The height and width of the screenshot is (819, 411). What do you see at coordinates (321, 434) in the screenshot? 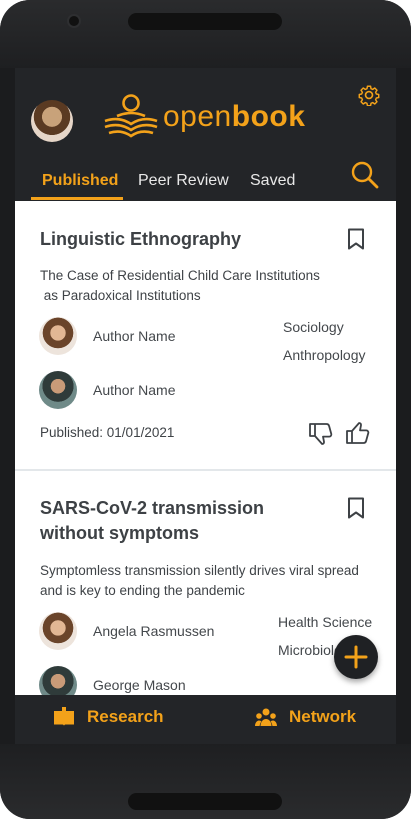
I see `thumbs-down-icon` at bounding box center [321, 434].